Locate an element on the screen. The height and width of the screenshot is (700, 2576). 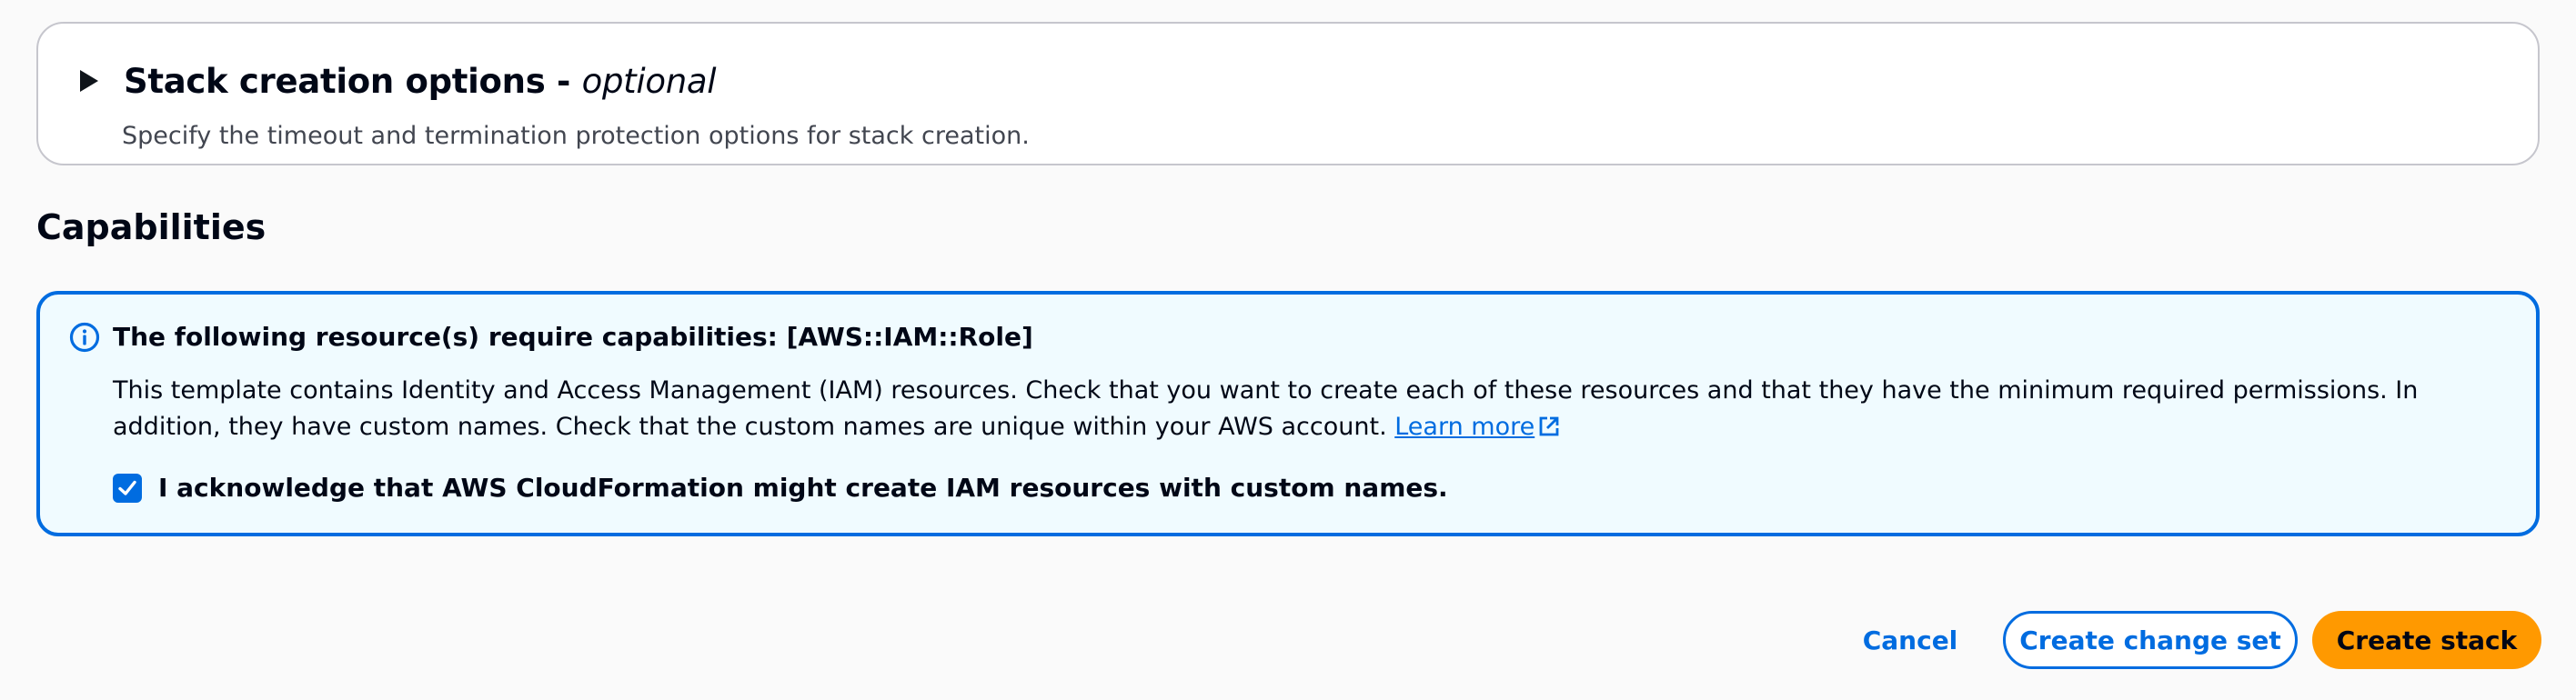
stack-creation-options-title: Stack creation options - optional is located at coordinates (420, 81).